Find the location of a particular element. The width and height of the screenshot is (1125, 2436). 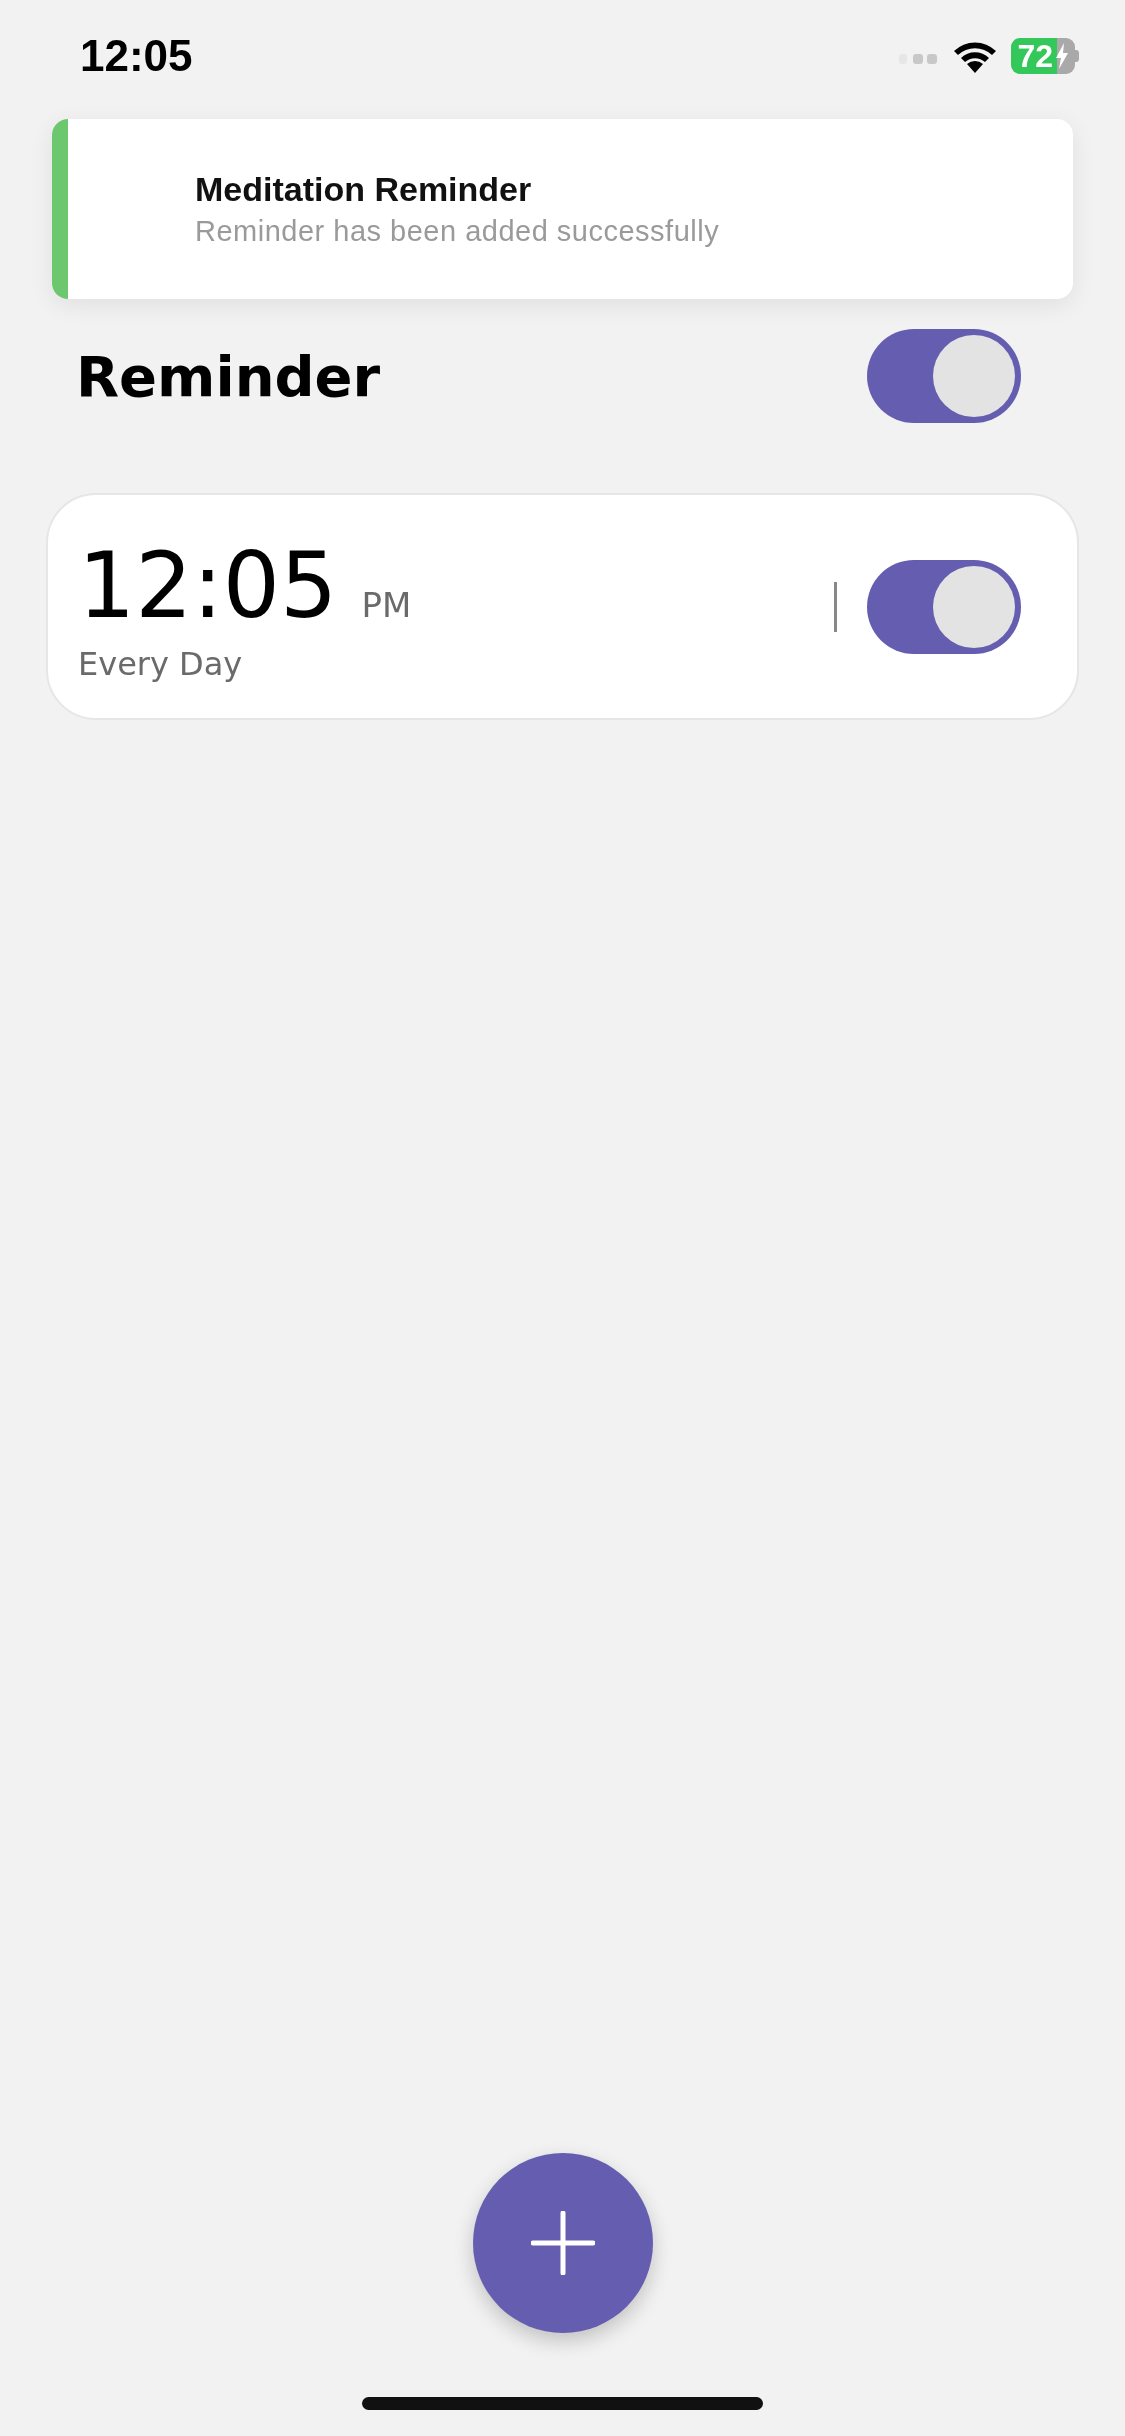

charging-bolt-icon is located at coordinates (1062, 56).